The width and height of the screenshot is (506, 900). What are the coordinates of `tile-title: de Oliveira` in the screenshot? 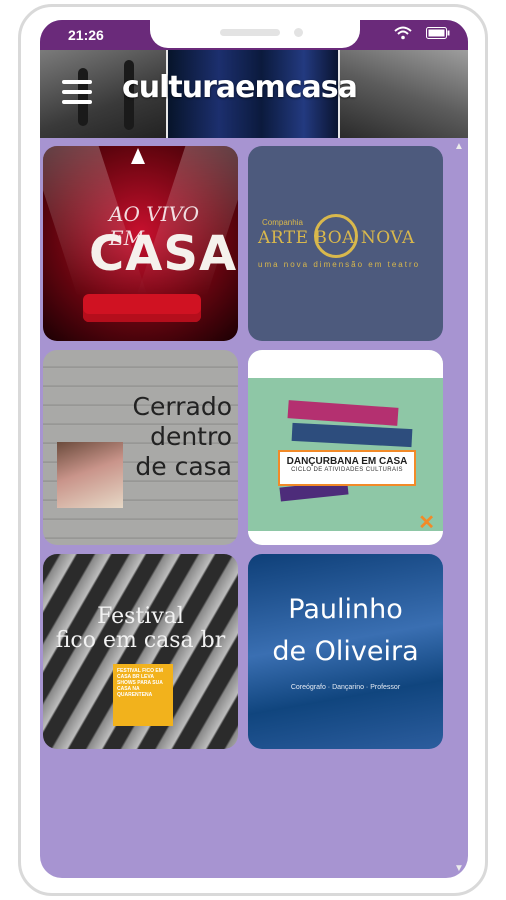 It's located at (345, 651).